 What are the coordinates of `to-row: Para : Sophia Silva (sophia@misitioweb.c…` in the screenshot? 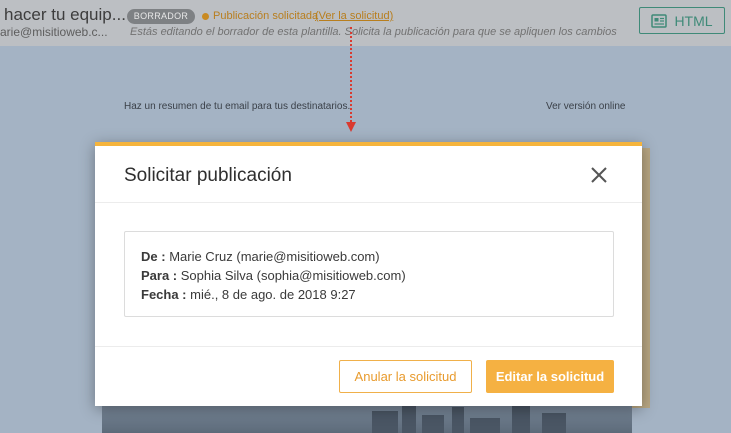 It's located at (369, 275).